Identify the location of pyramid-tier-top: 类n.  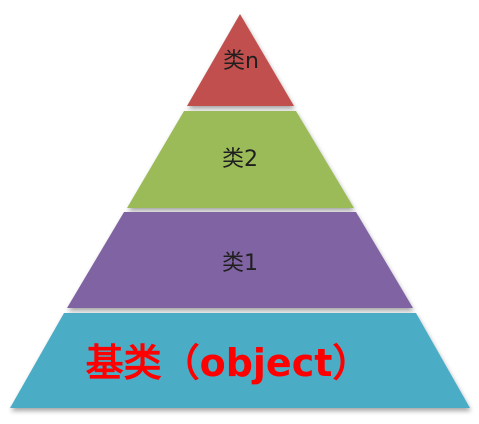
(240, 60).